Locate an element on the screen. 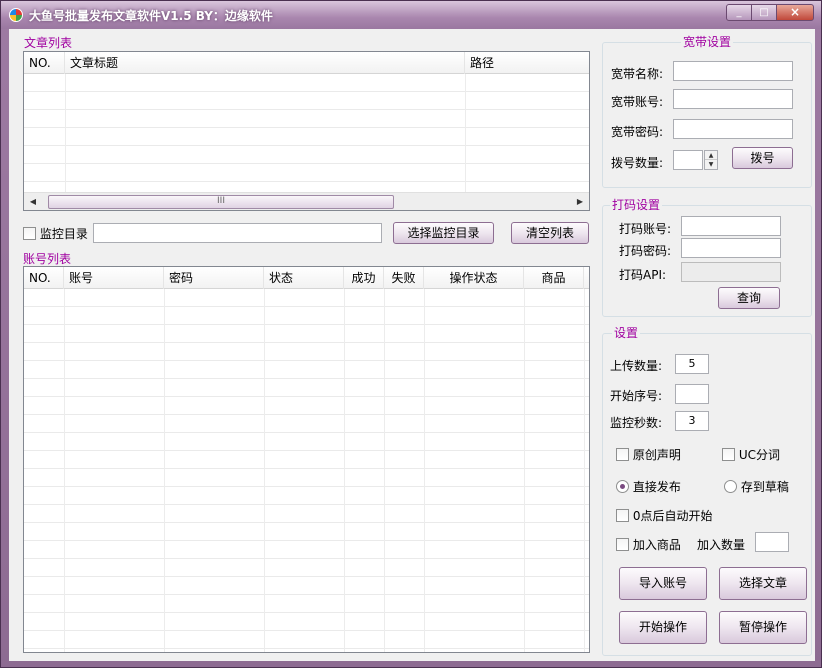 The image size is (822, 668). direct-publish-radio: 直接发布 is located at coordinates (648, 486).